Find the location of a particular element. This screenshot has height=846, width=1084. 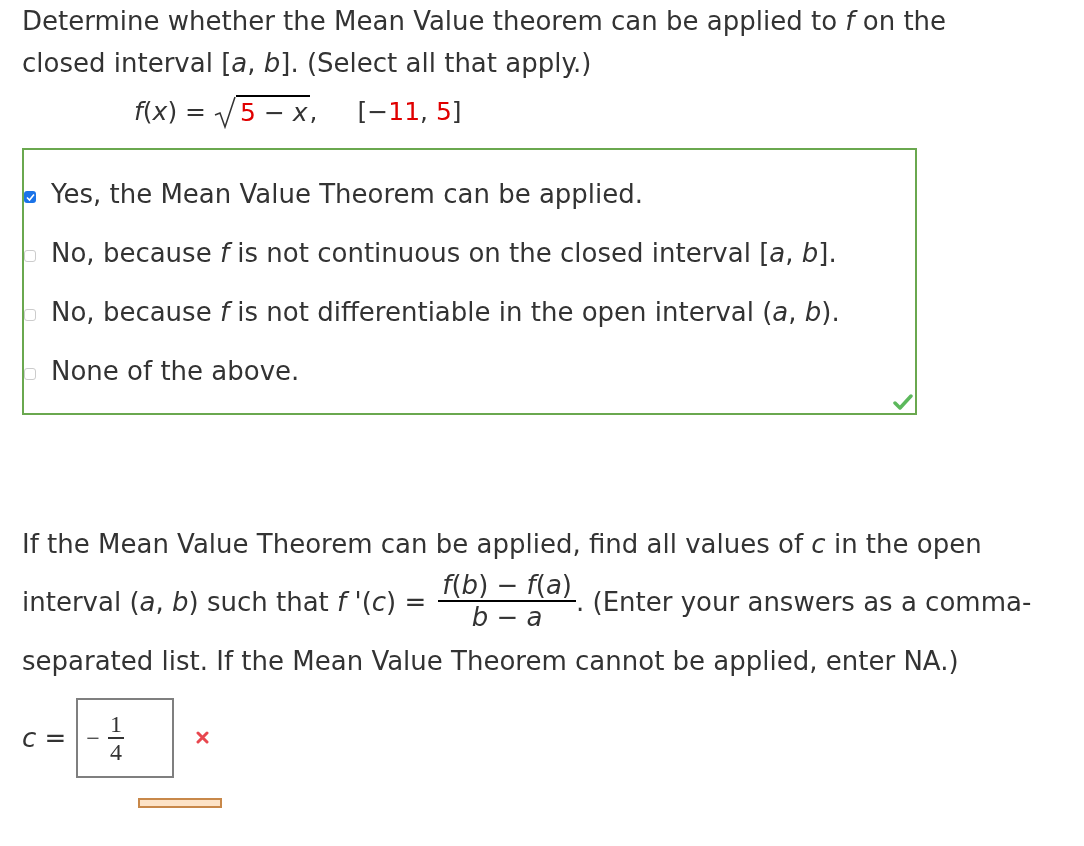

interval-text: , is located at coordinates (424, 111).